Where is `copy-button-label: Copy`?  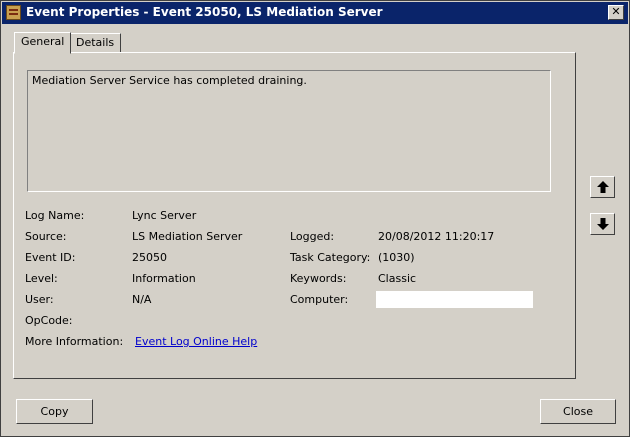 copy-button-label: Copy is located at coordinates (54, 411).